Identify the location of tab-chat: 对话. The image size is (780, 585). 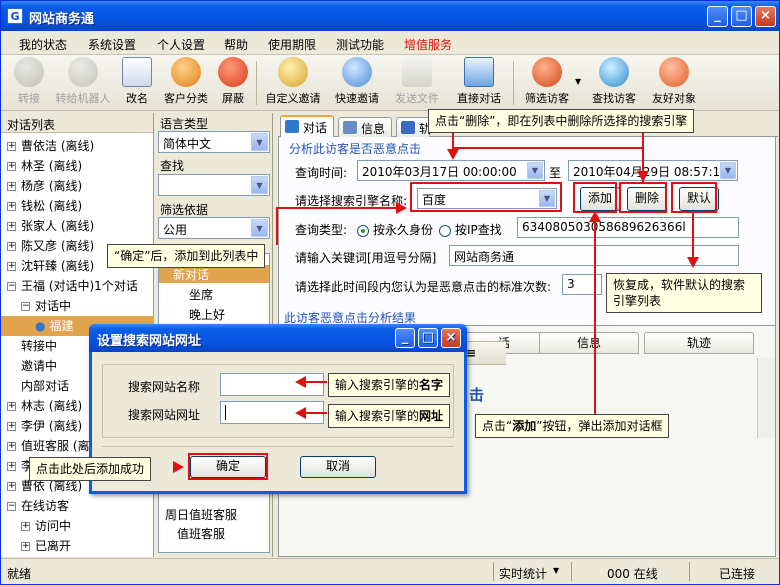
(307, 126).